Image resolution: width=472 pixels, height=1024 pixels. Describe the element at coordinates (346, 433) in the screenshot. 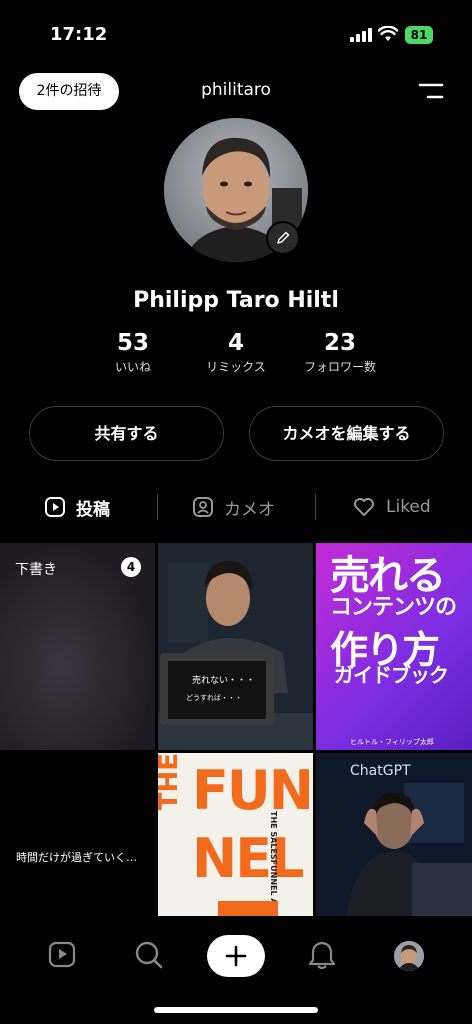

I see `edit-cameo-button: カメオを編集する` at that location.